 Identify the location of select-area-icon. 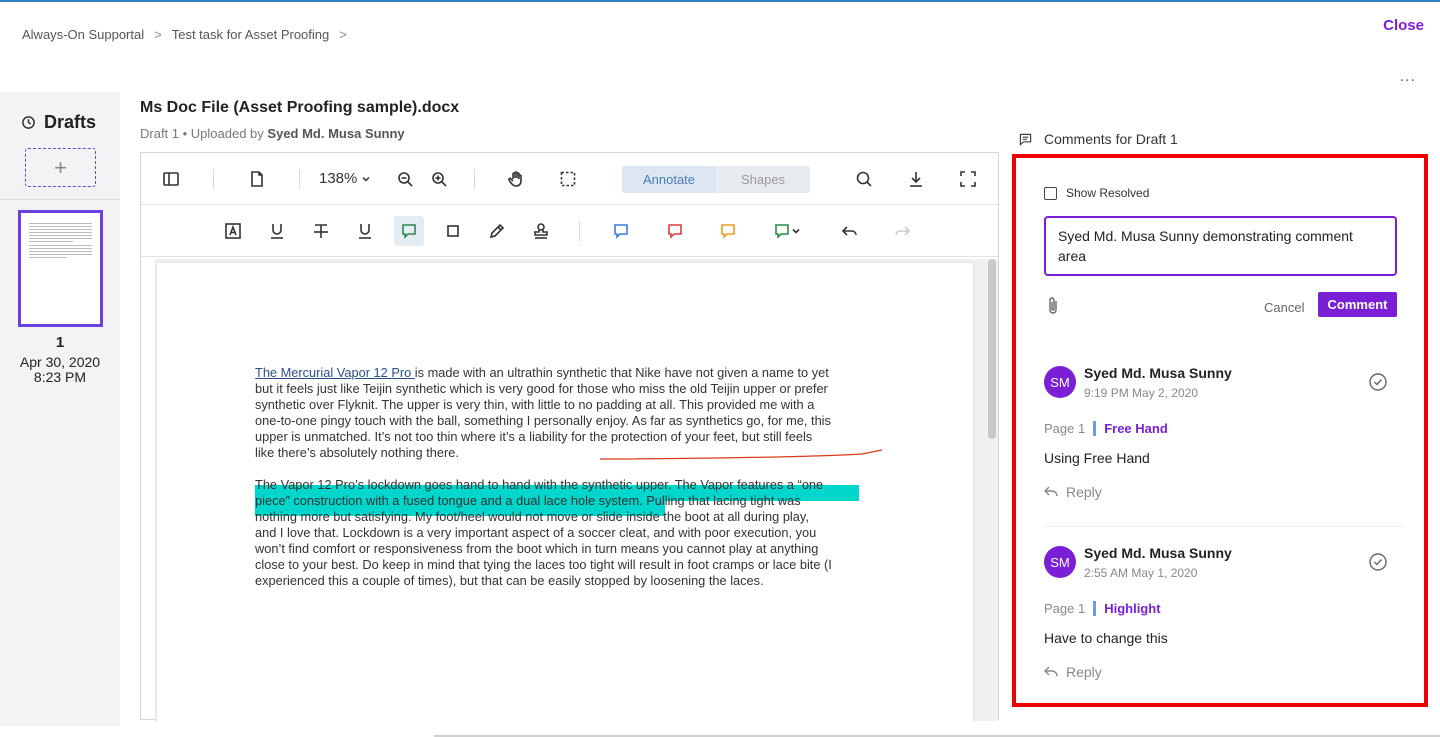
(568, 179).